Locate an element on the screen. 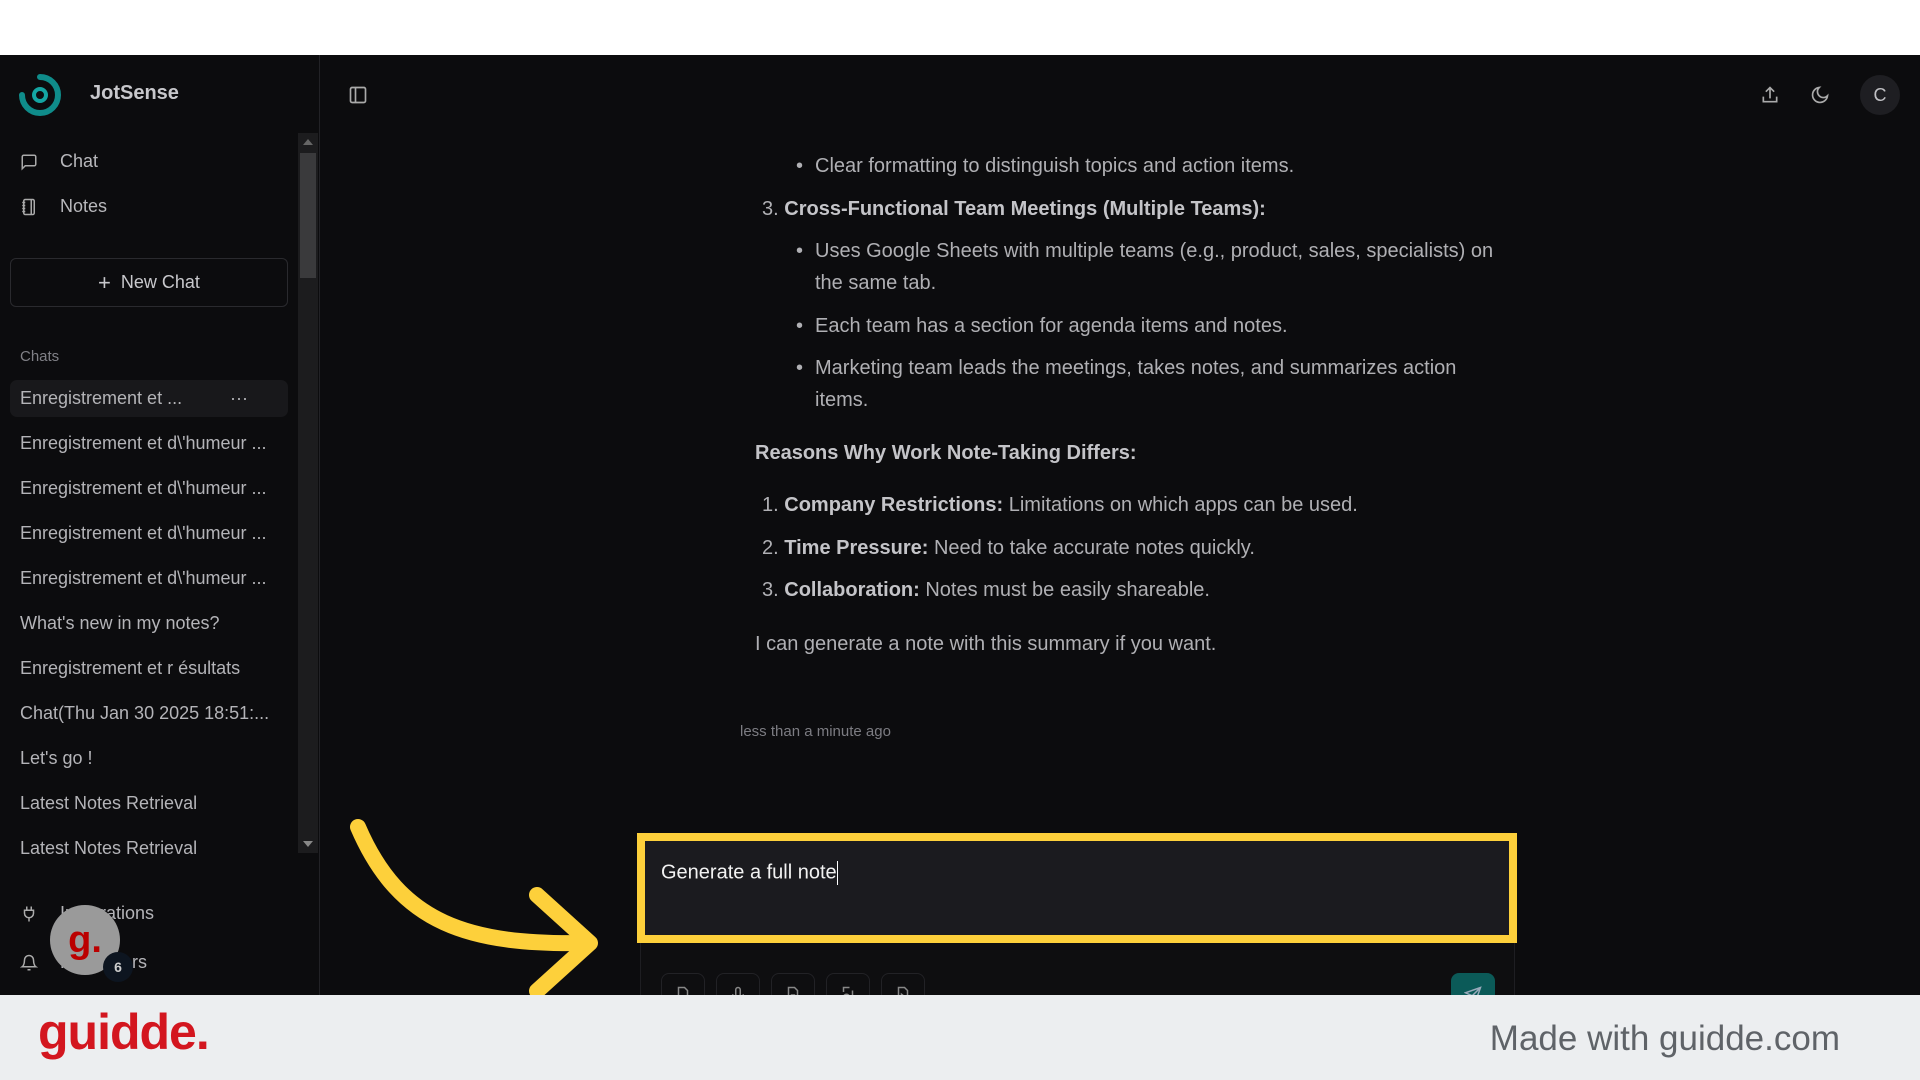  list-value: Need to take accurate notes quickly. is located at coordinates (1091, 548).